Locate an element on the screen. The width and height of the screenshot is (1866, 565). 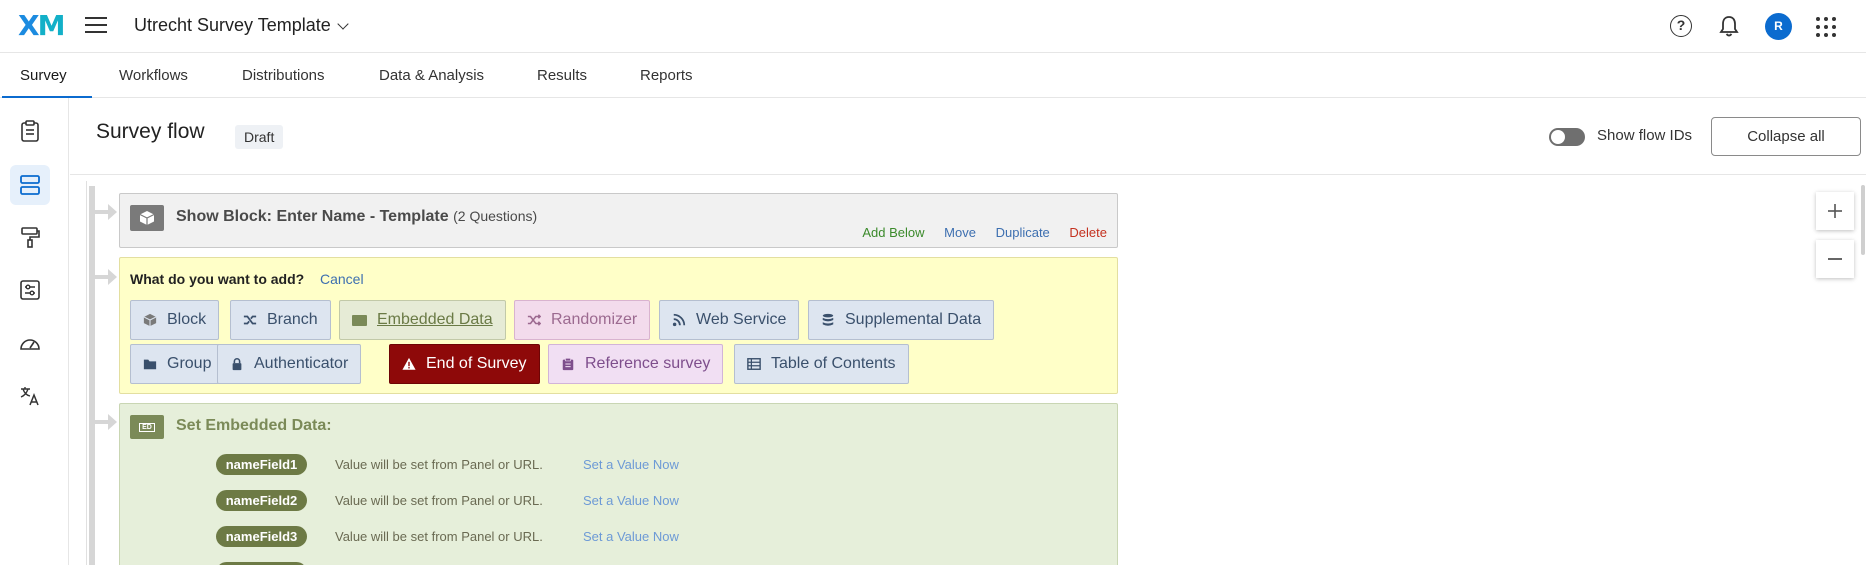
delete-link: Delete is located at coordinates (1088, 232).